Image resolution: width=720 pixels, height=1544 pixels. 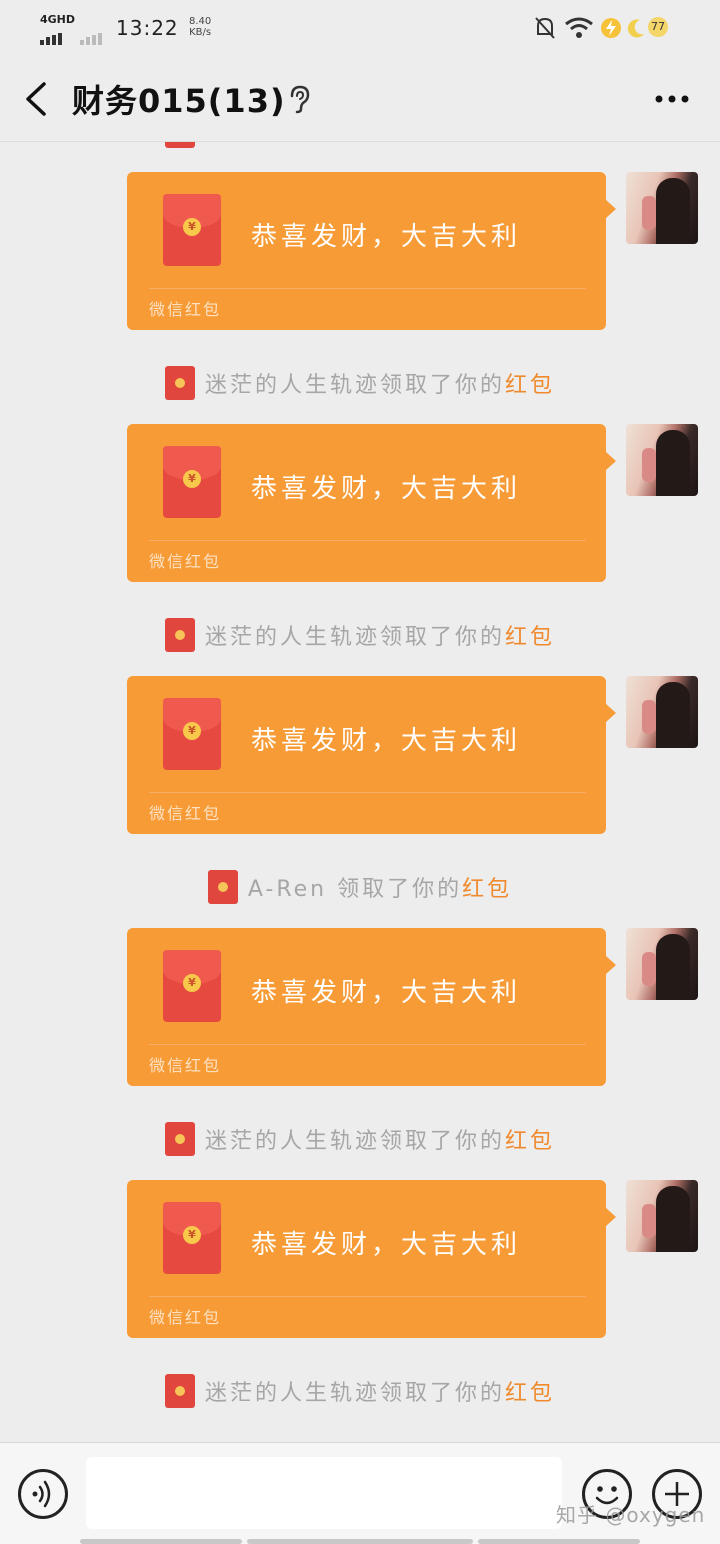 What do you see at coordinates (631, 1515) in the screenshot?
I see `watermark: 知乎 @oxygen` at bounding box center [631, 1515].